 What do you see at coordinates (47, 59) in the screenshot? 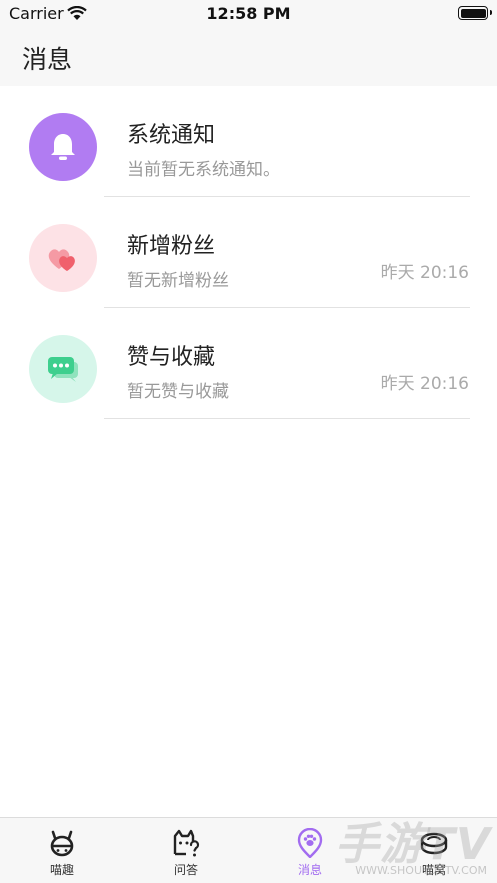
I see `page-title: 消息` at bounding box center [47, 59].